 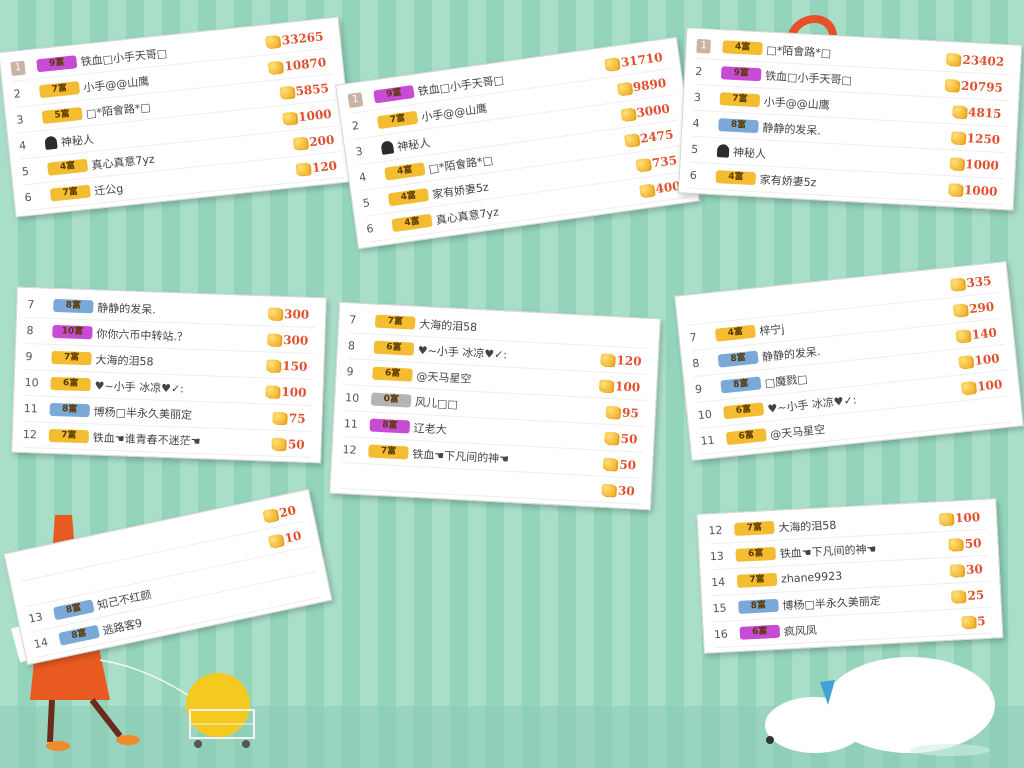 I want to click on coin-score: 200, so click(x=313, y=141).